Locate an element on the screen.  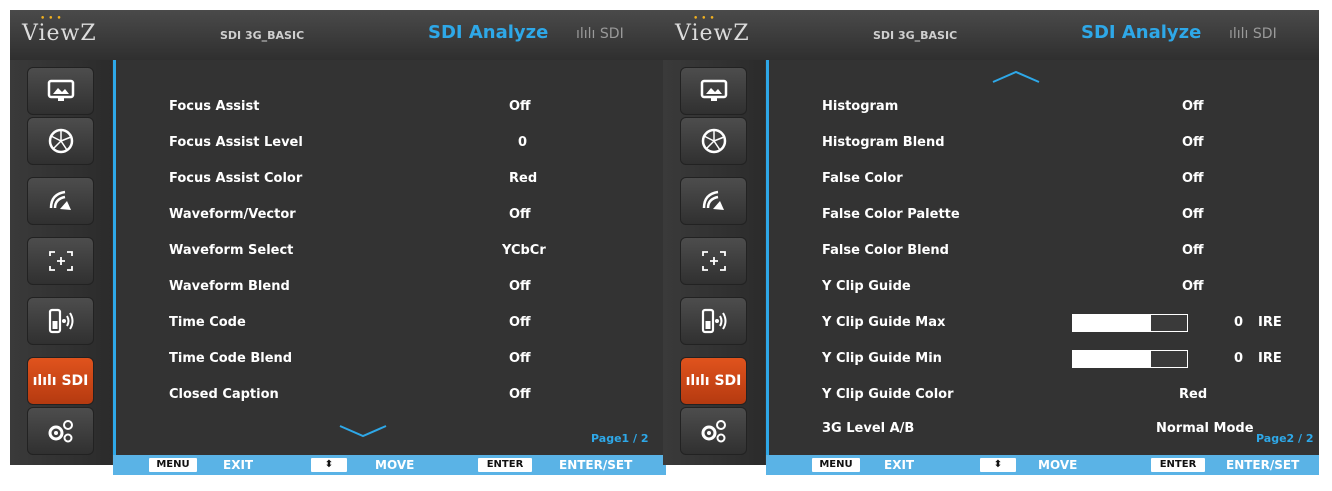
row-label: Y Clip Guide is located at coordinates (866, 286).